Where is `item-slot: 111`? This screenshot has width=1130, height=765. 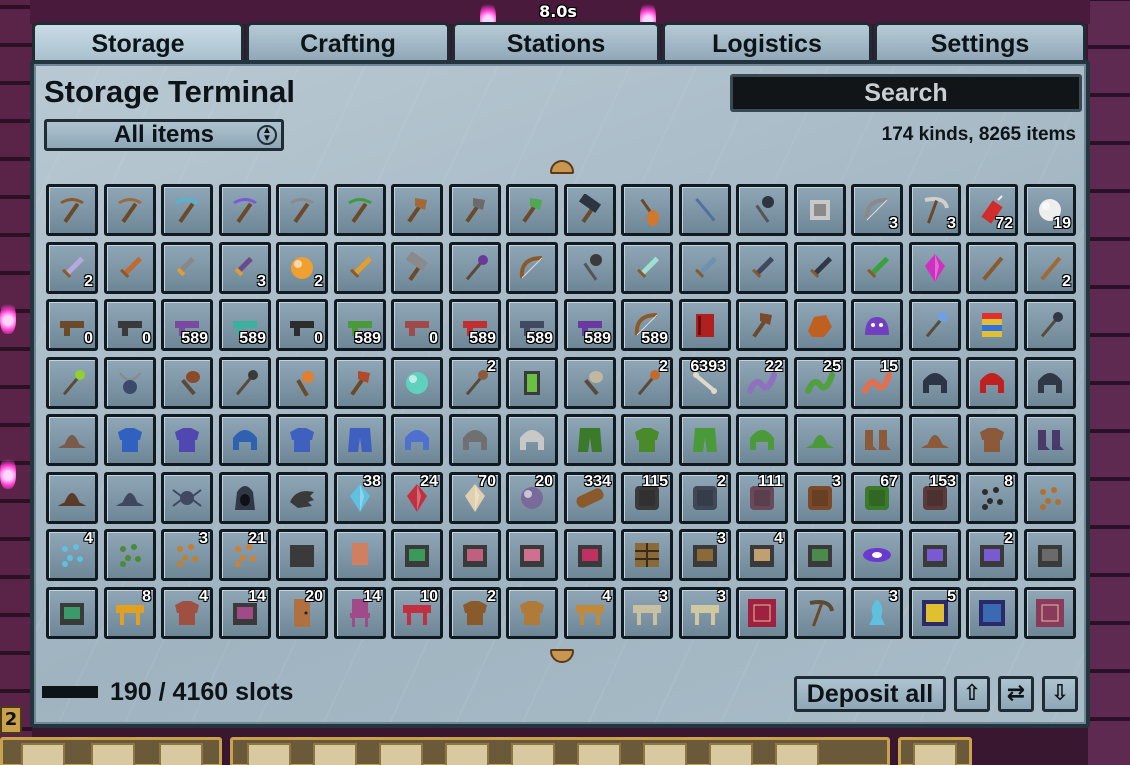
item-slot: 111 is located at coordinates (762, 498).